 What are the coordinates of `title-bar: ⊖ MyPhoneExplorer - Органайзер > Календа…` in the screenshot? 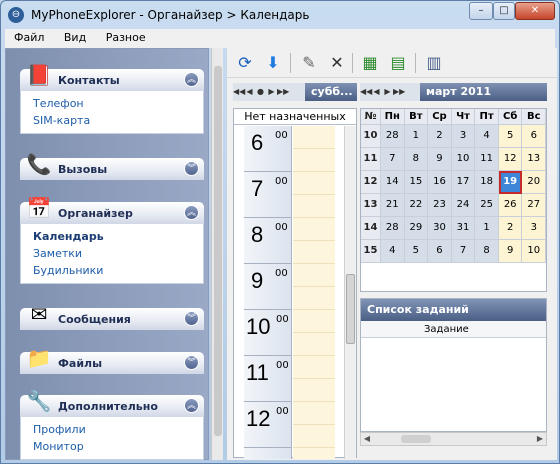 It's located at (280, 15).